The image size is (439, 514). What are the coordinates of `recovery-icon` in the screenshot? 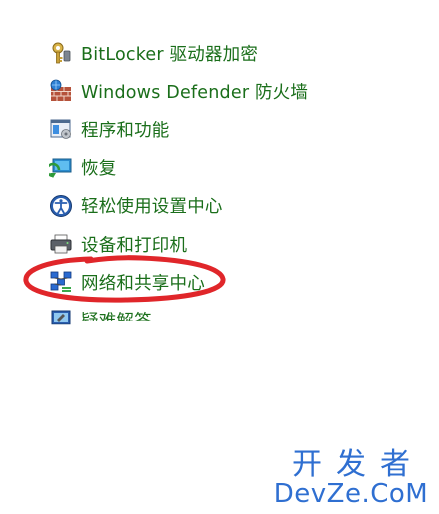 It's located at (61, 168).